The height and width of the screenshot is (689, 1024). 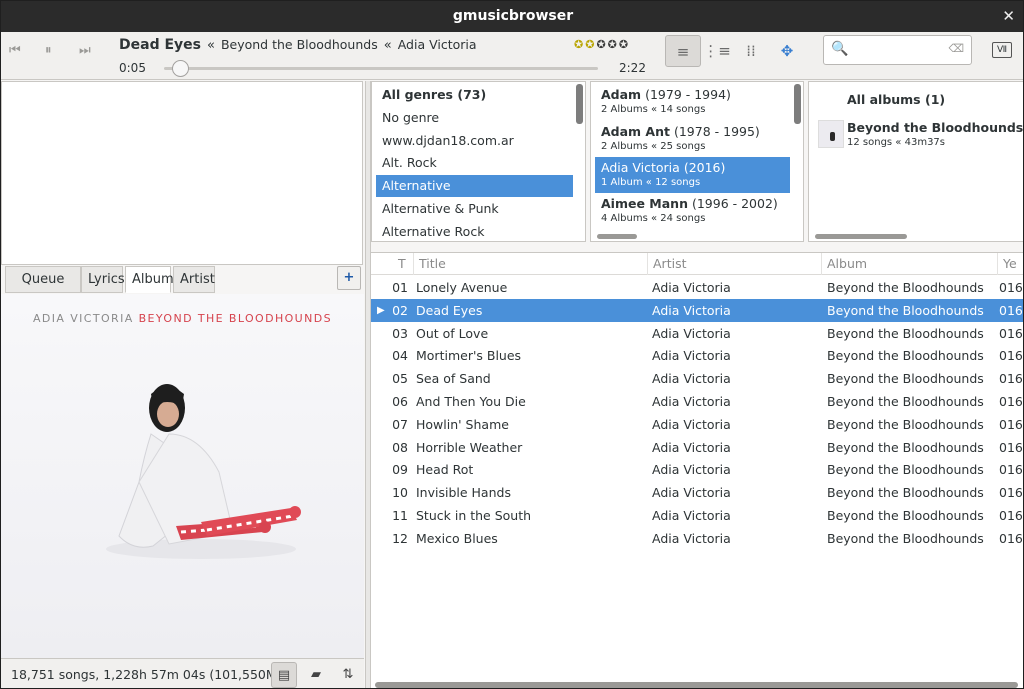 What do you see at coordinates (474, 515) in the screenshot?
I see `song-title: Stuck in the South` at bounding box center [474, 515].